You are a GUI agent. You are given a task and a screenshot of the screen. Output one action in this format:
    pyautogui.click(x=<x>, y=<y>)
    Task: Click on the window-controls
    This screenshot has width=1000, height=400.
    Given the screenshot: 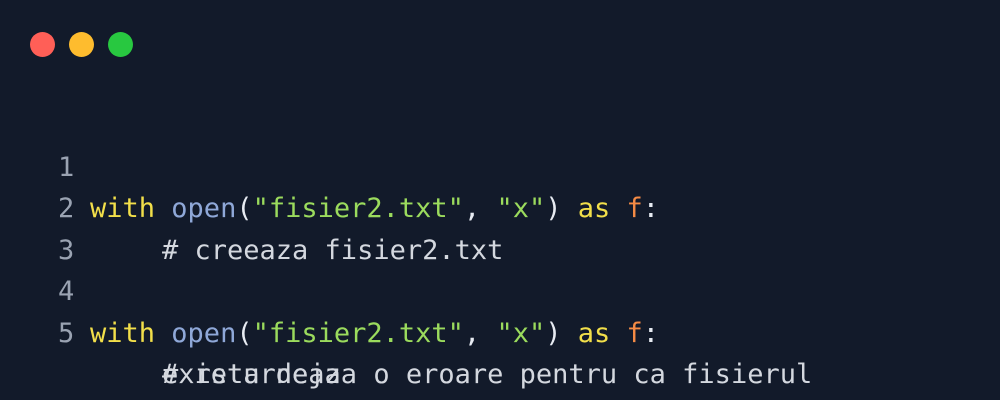 What is the action you would take?
    pyautogui.click(x=81, y=44)
    